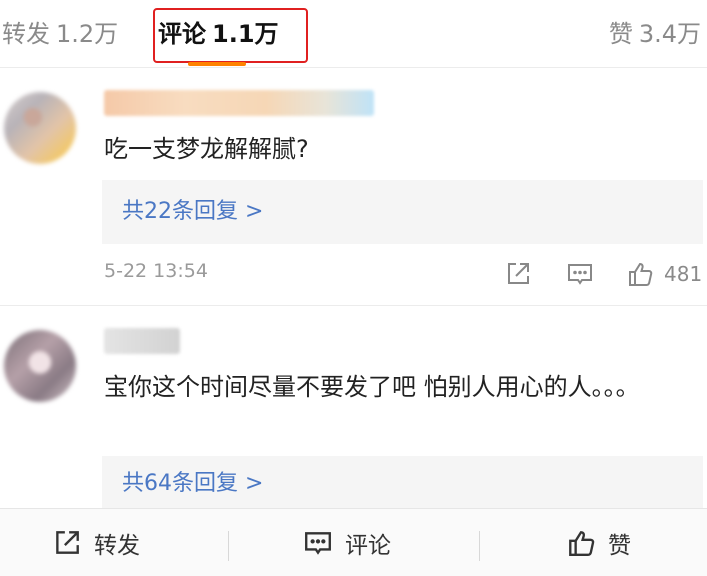 The height and width of the screenshot is (576, 707). What do you see at coordinates (230, 35) in the screenshot?
I see `annotation-highlight-box` at bounding box center [230, 35].